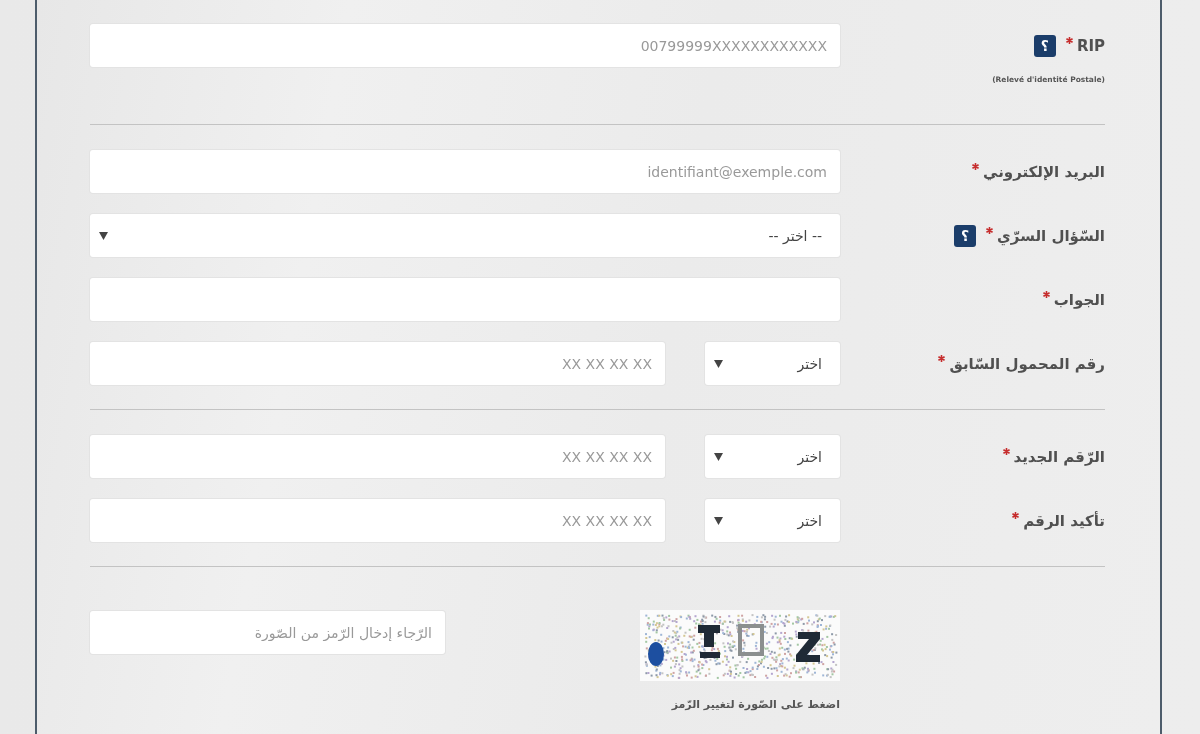 The height and width of the screenshot is (734, 1200). What do you see at coordinates (740, 645) in the screenshot?
I see `captcha-image` at bounding box center [740, 645].